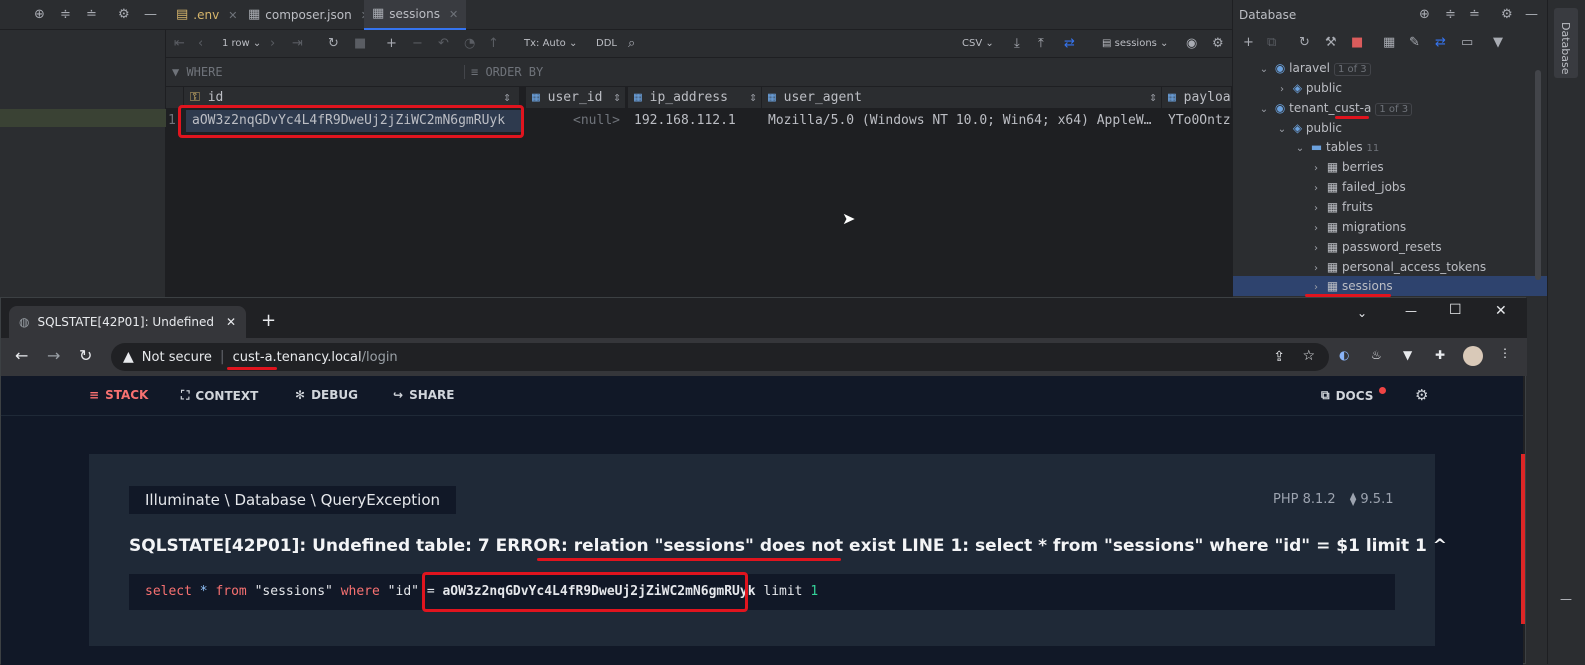  I want to click on tree-node-public: ⌄ ◈ public, so click(1308, 128).